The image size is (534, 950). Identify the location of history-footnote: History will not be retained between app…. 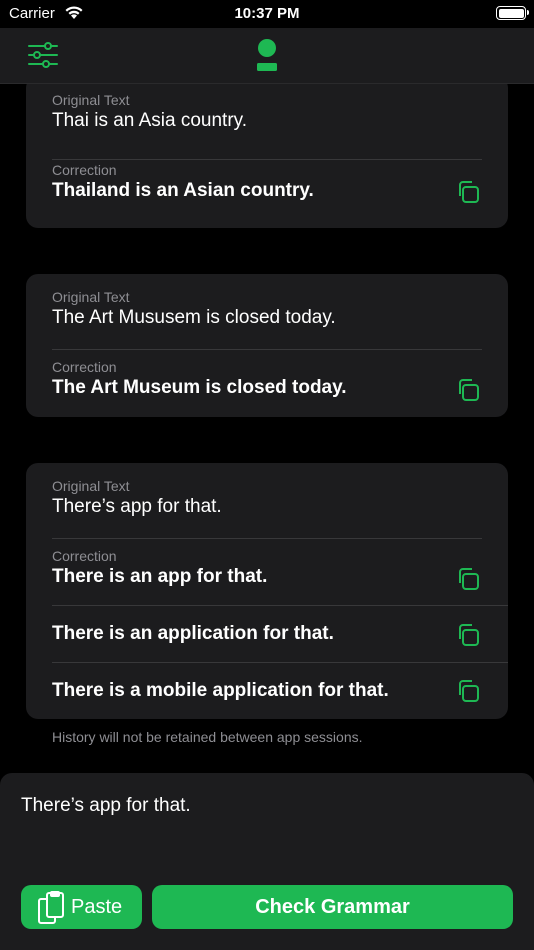
(207, 737).